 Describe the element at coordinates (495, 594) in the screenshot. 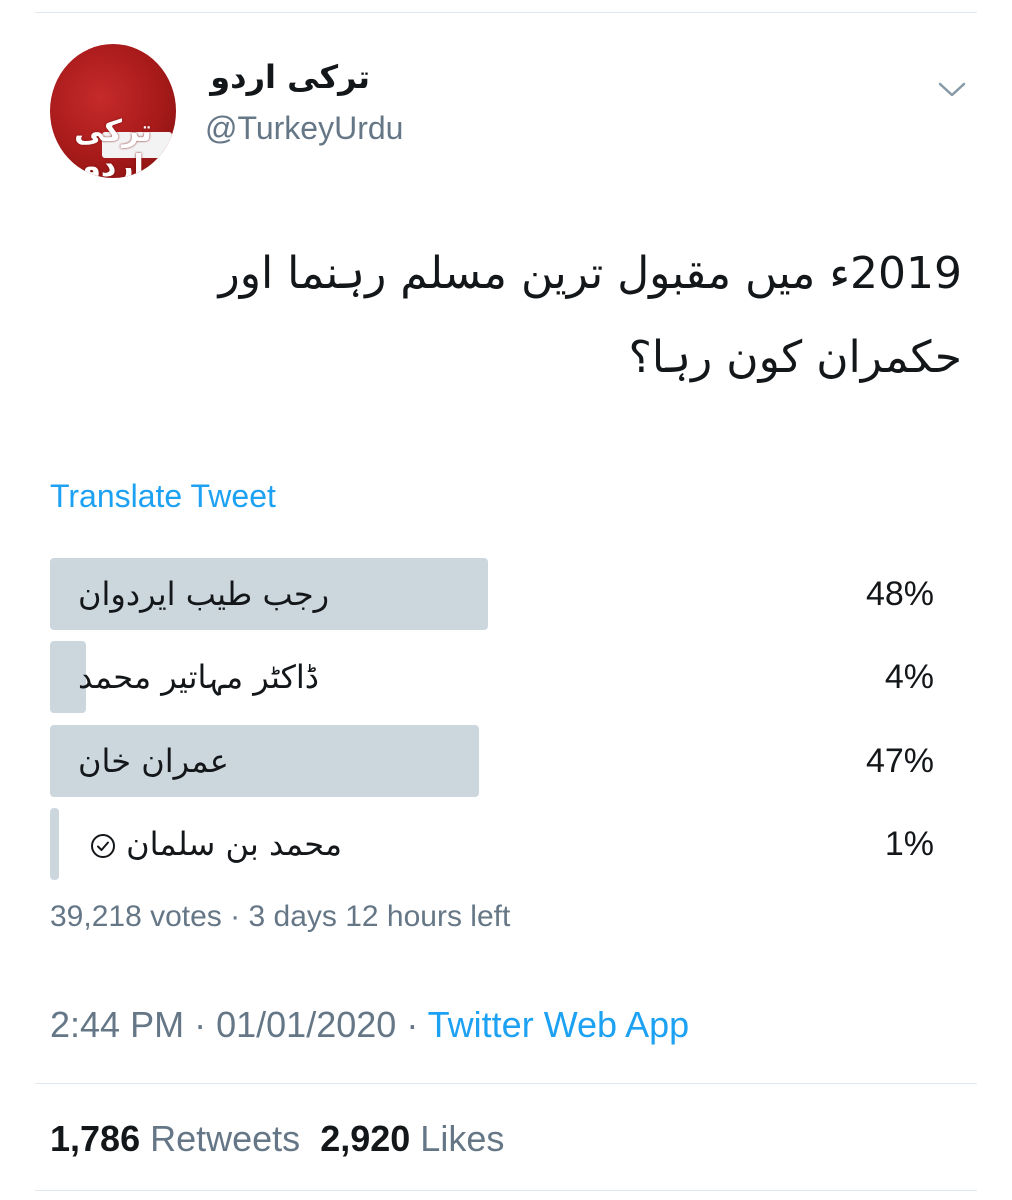

I see `poll-option: رجب طیب ایردوان 48%` at that location.